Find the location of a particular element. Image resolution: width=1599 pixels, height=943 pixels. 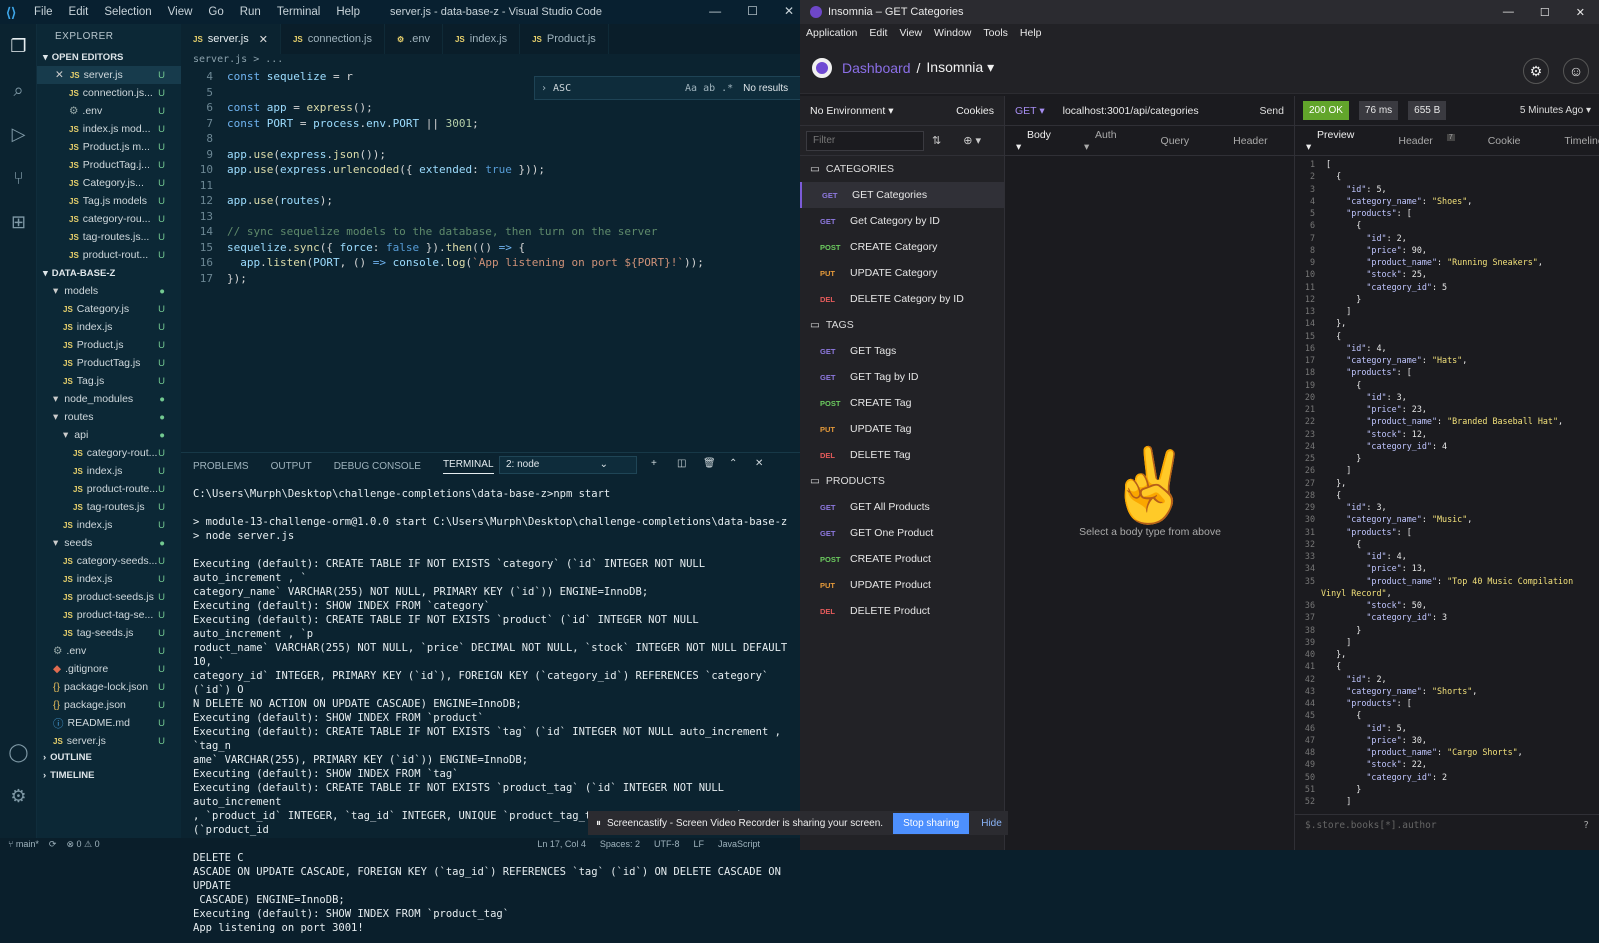

outline-header: › OUTLINE is located at coordinates (109, 757).